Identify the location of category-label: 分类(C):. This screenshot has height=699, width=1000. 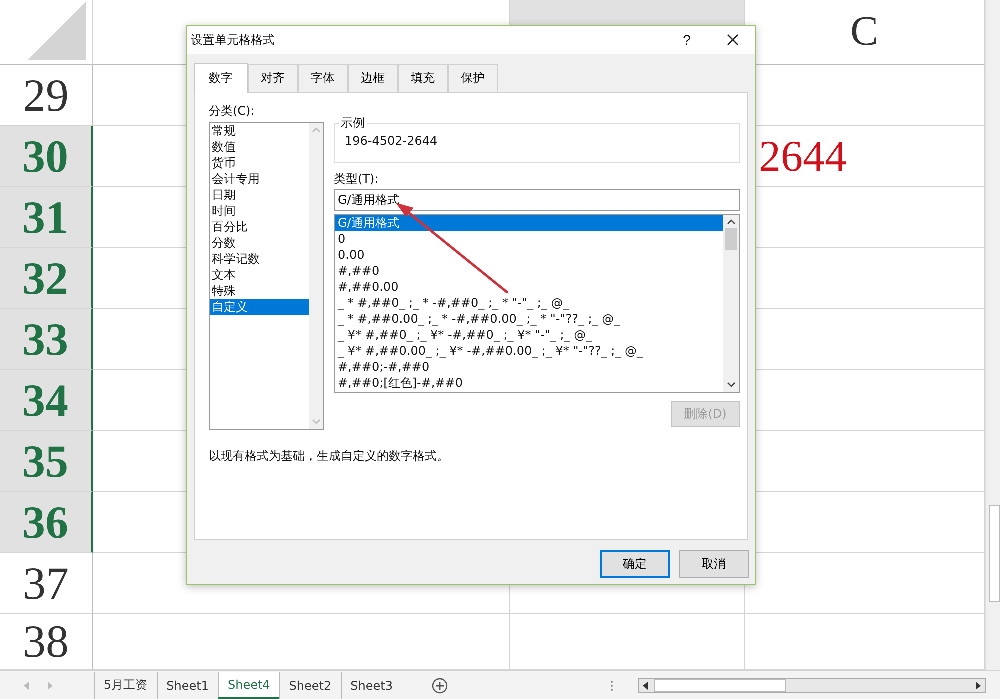
(232, 111).